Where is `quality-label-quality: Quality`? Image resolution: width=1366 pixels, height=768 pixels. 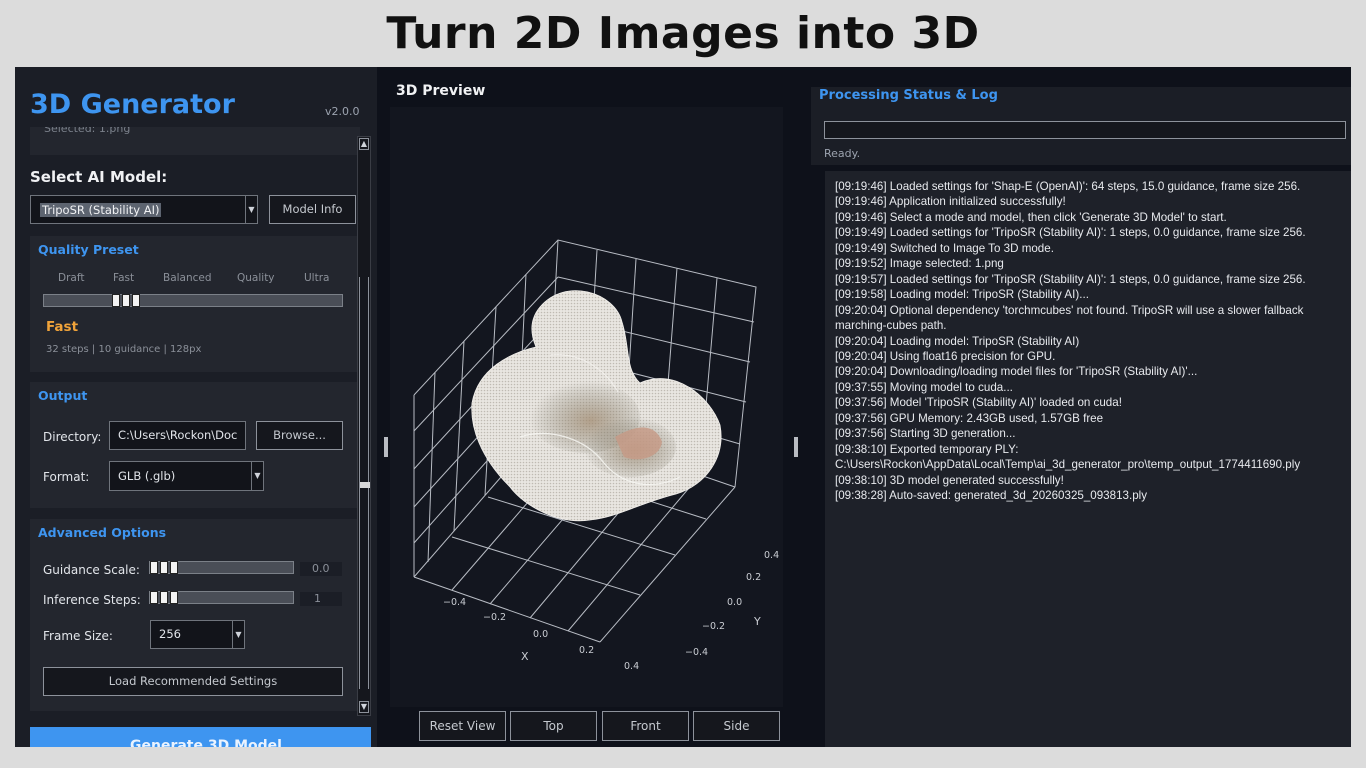 quality-label-quality: Quality is located at coordinates (256, 278).